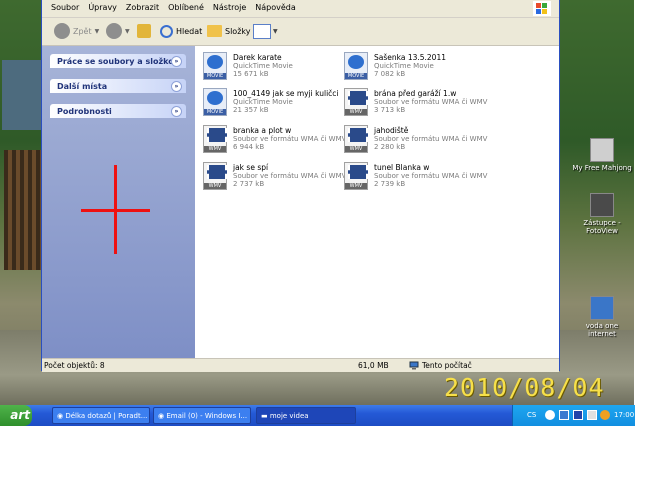  I want to click on menu-file: Soubor, so click(65, 7).